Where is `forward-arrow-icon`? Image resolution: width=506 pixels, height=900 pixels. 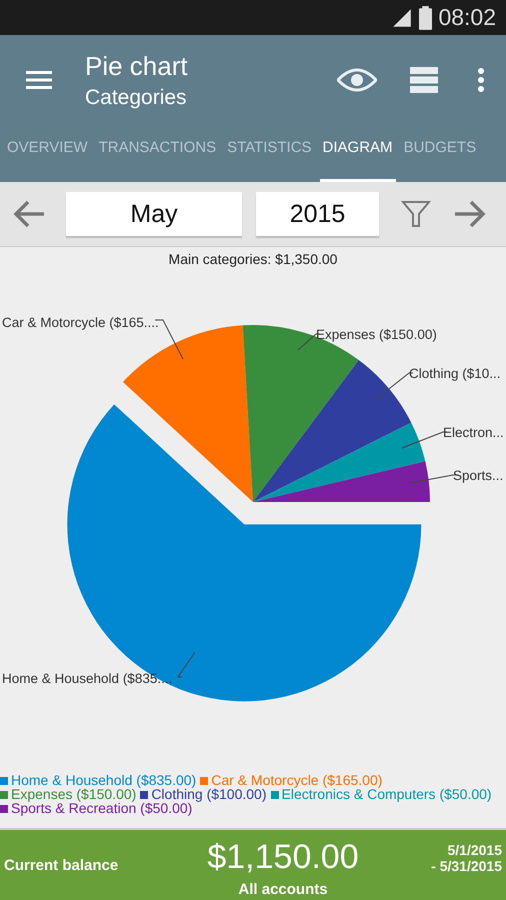
forward-arrow-icon is located at coordinates (470, 214).